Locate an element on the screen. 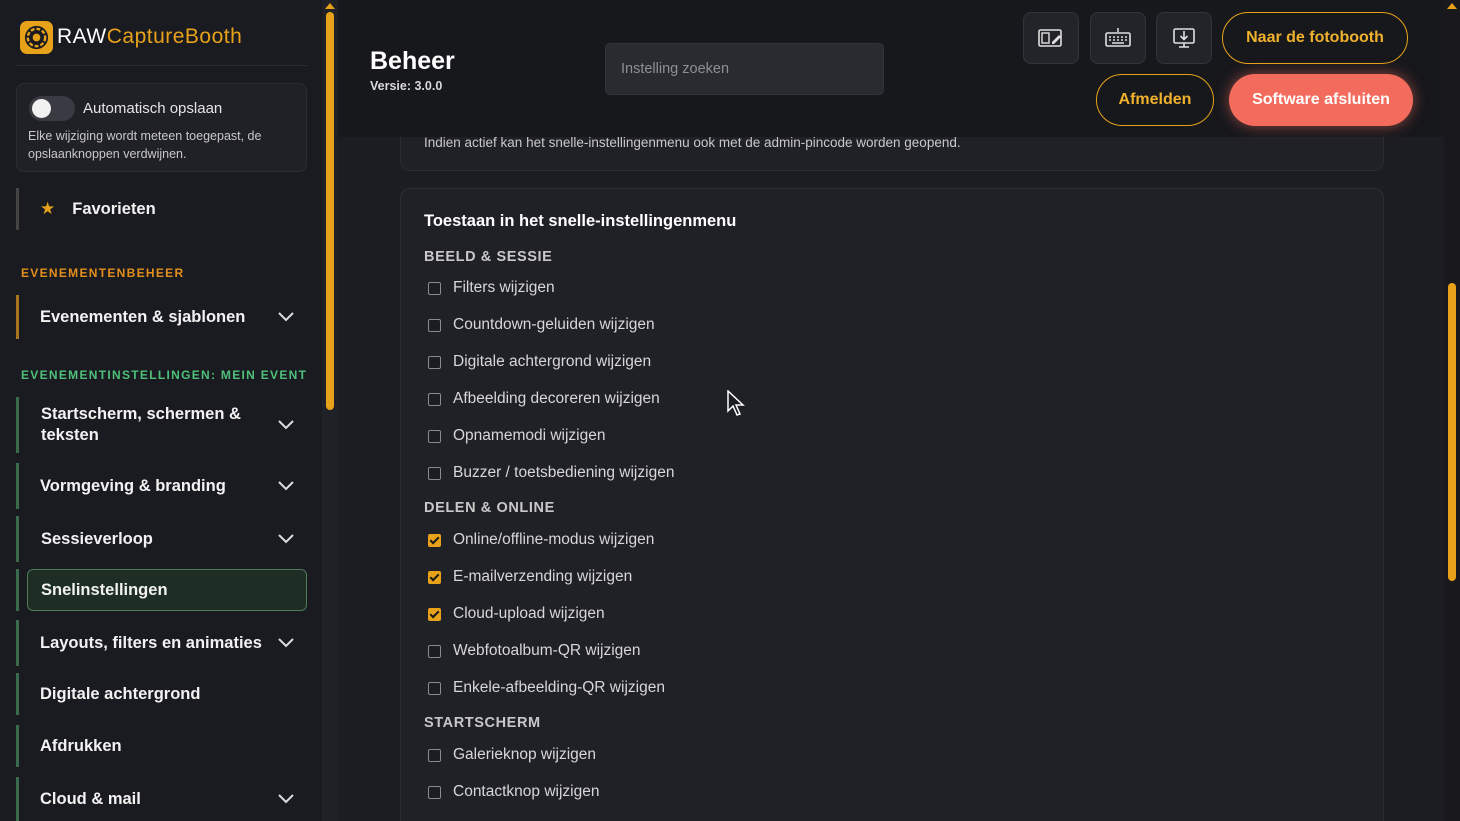 The width and height of the screenshot is (1460, 821). keyboard-button is located at coordinates (1118, 38).